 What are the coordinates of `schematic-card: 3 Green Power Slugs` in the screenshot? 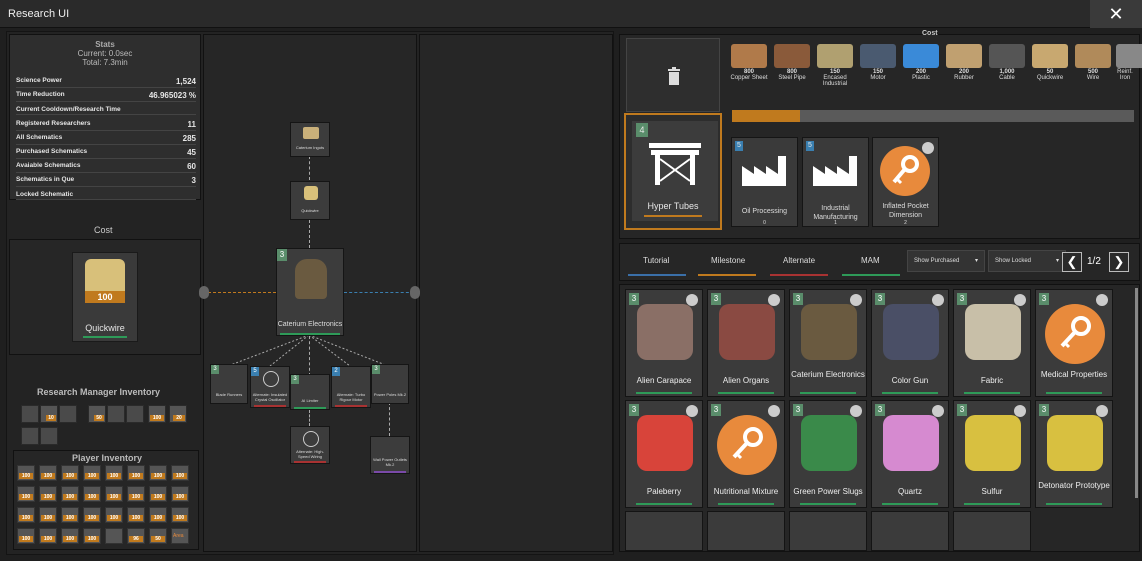 It's located at (828, 454).